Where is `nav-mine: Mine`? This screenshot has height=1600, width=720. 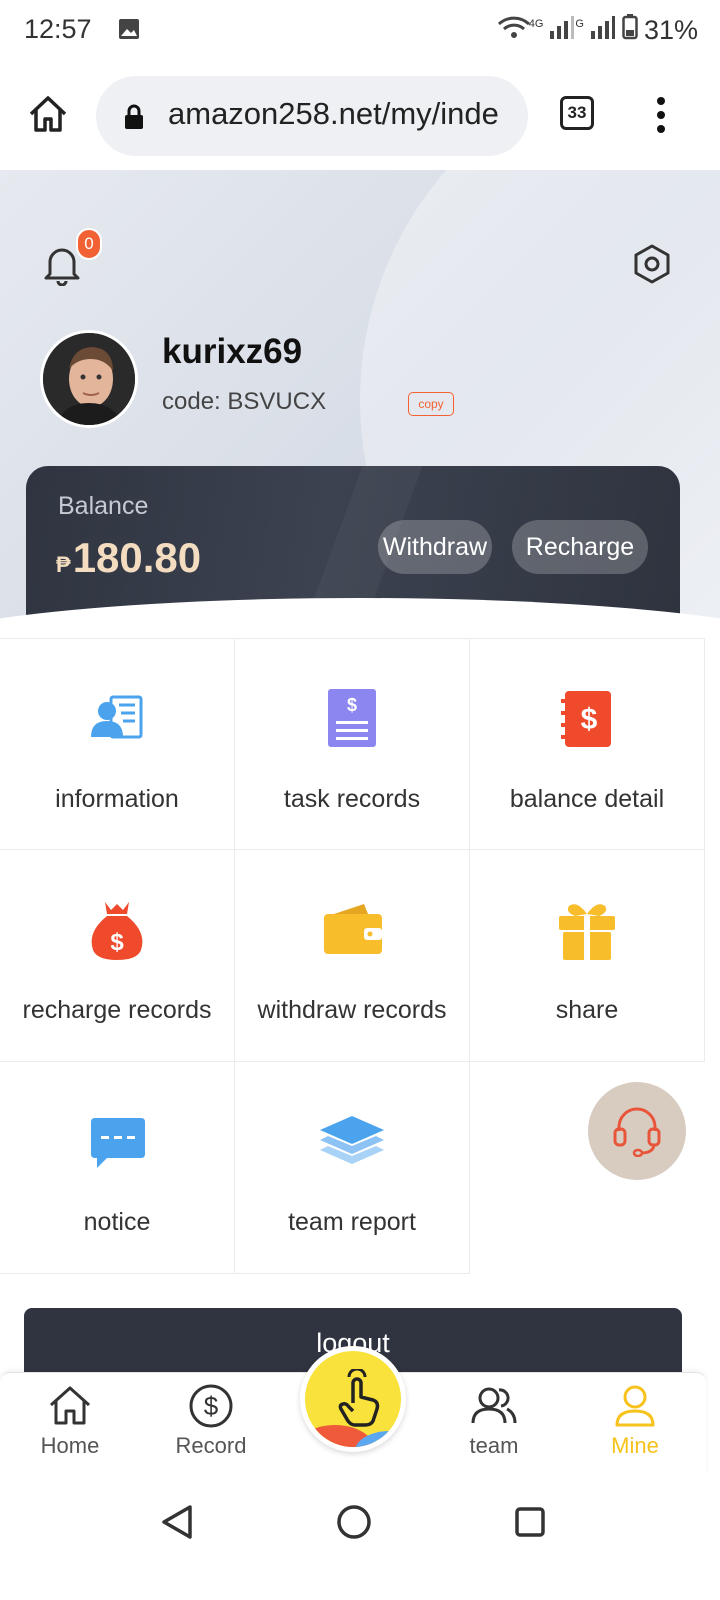 nav-mine: Mine is located at coordinates (635, 1428).